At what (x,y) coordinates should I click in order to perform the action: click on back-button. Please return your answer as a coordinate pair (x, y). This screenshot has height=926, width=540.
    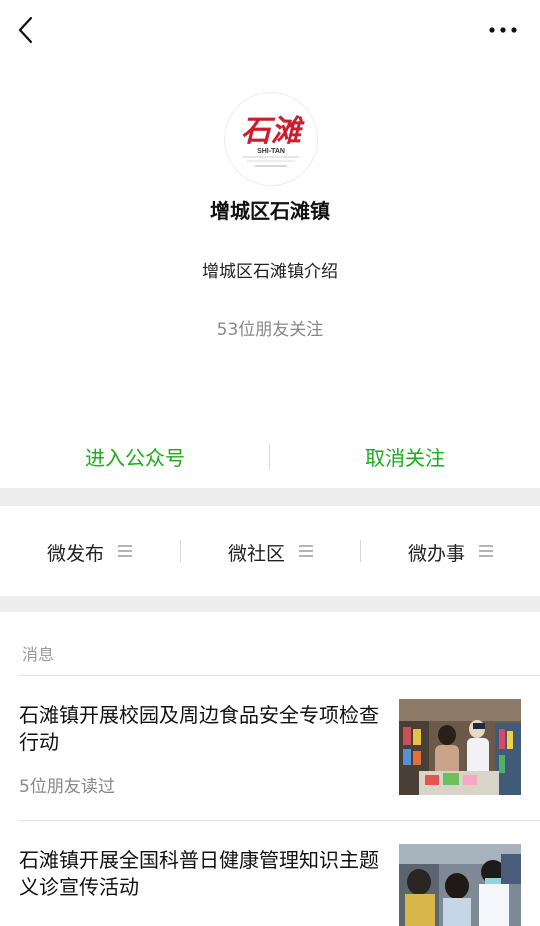
    Looking at the image, I should click on (28, 30).